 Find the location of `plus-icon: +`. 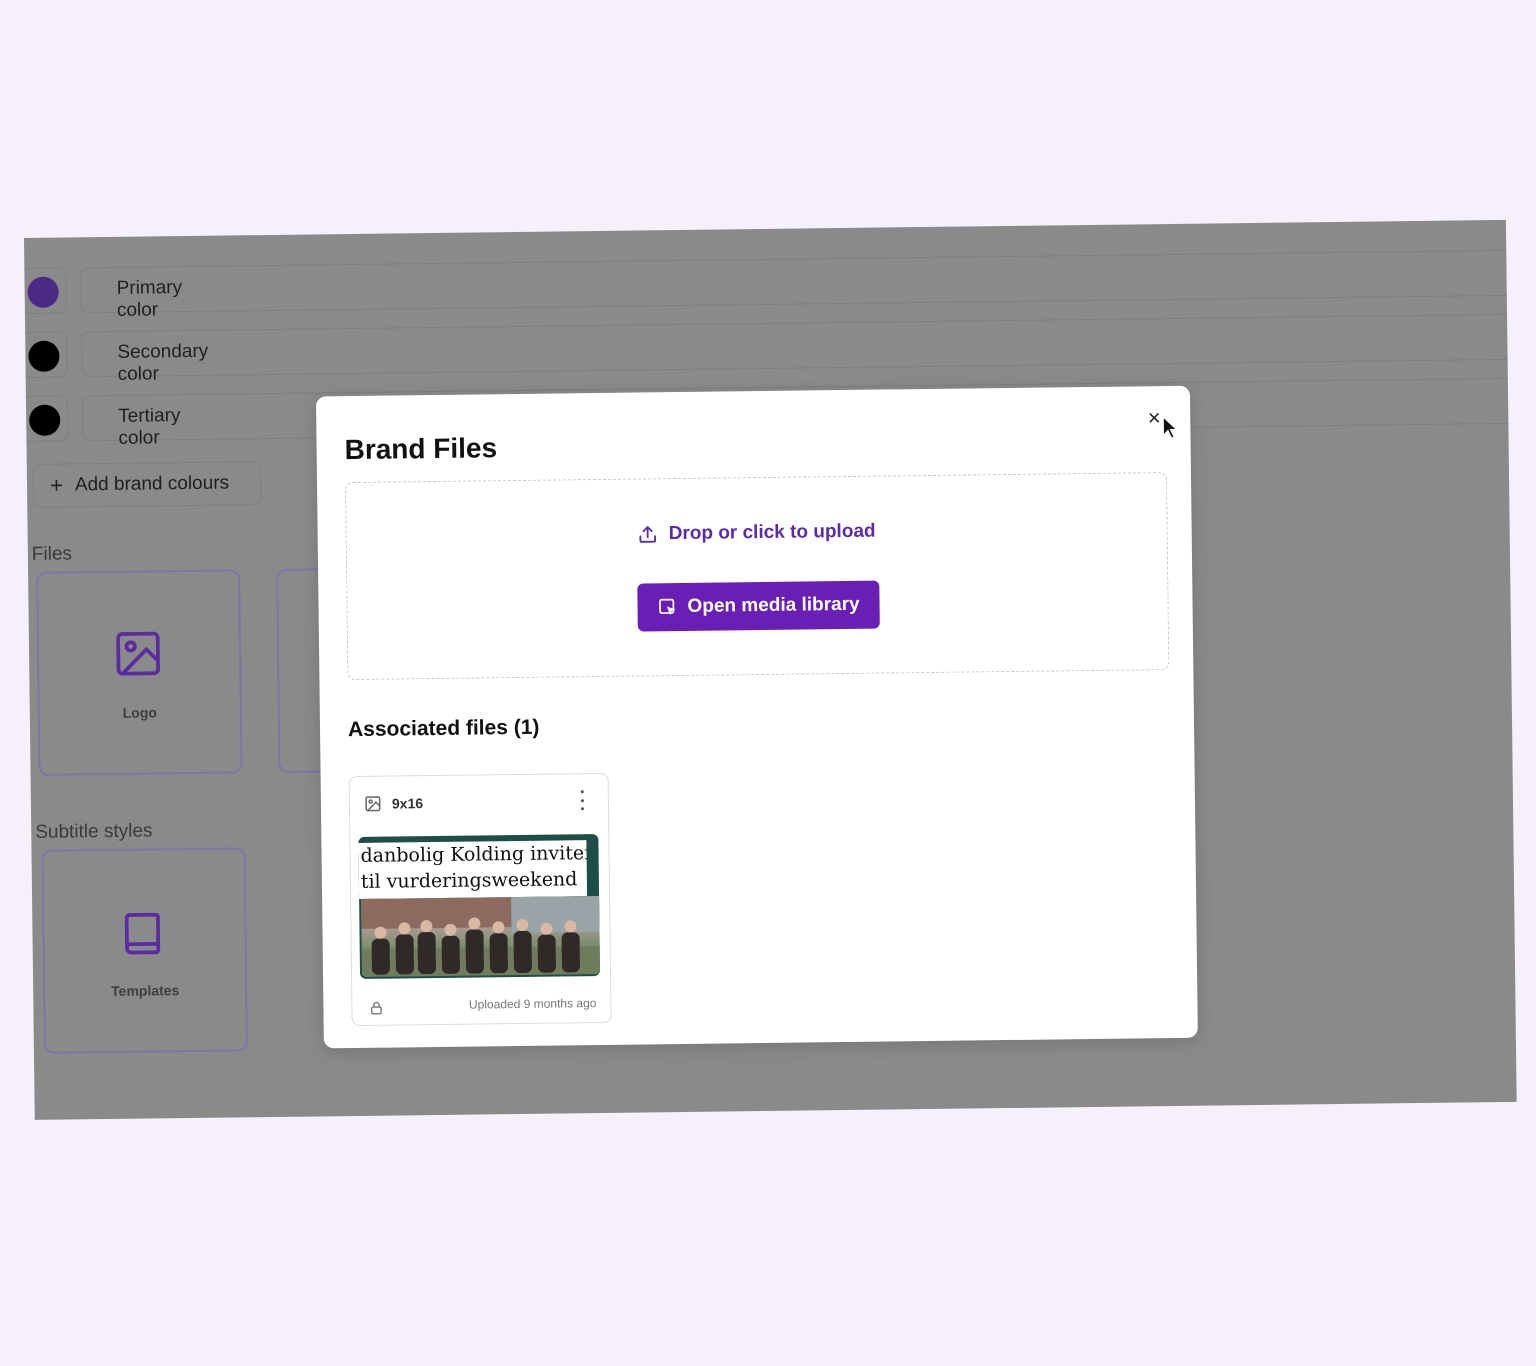

plus-icon: + is located at coordinates (56, 485).